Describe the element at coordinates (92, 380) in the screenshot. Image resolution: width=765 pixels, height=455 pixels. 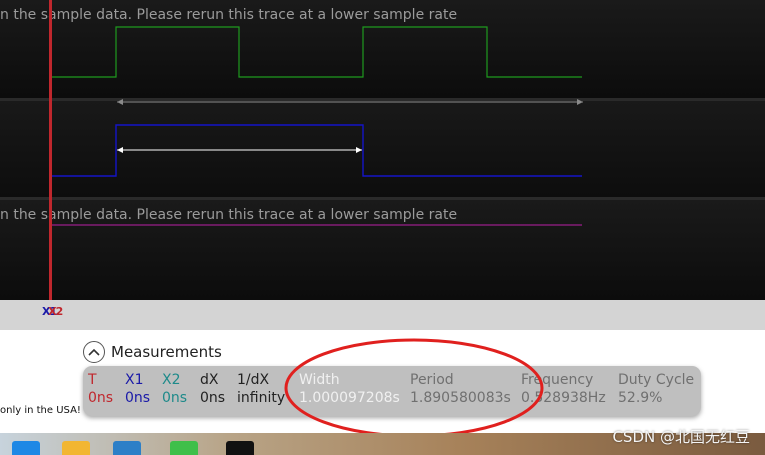
I see `measure-label: T` at that location.